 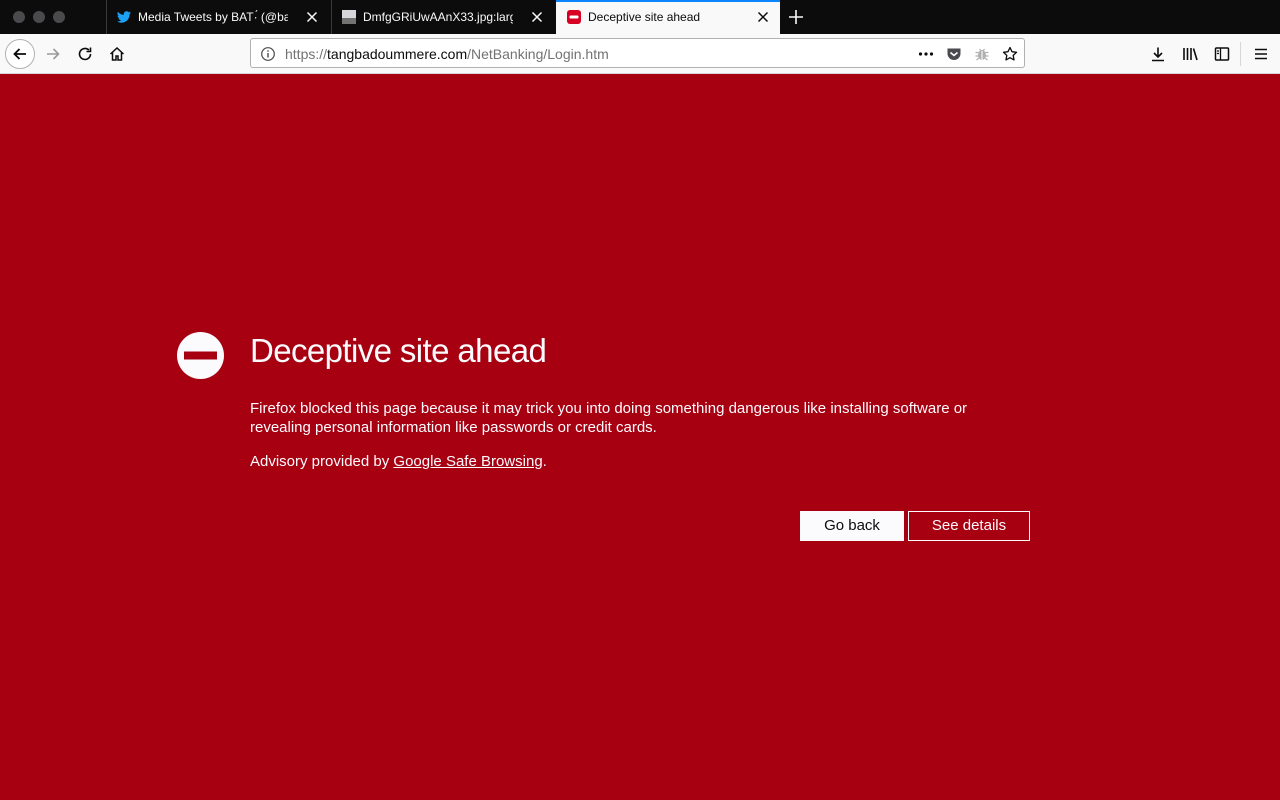 I want to click on tab-image: DmfgGRiUwAAnX33.jpg:large (, so click(x=443, y=17).